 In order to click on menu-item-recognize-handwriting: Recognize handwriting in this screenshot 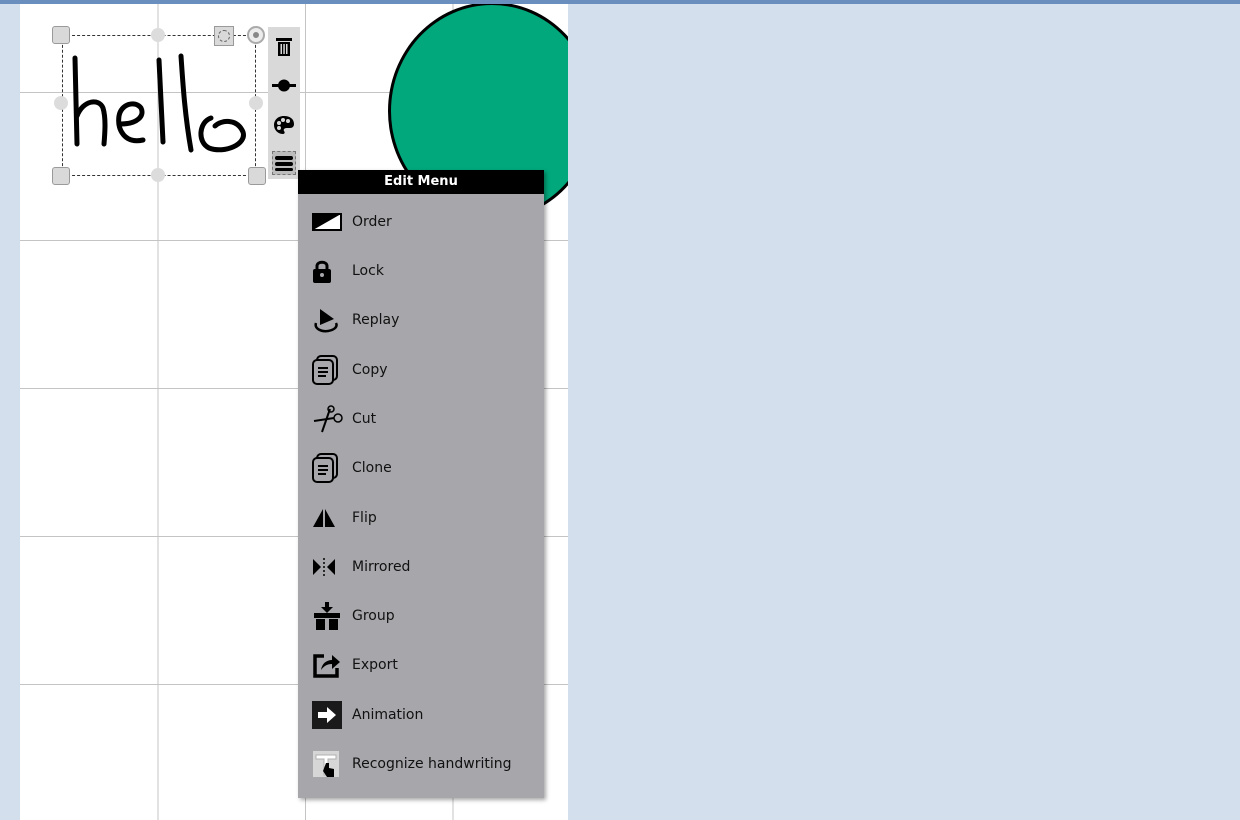, I will do `click(421, 764)`.